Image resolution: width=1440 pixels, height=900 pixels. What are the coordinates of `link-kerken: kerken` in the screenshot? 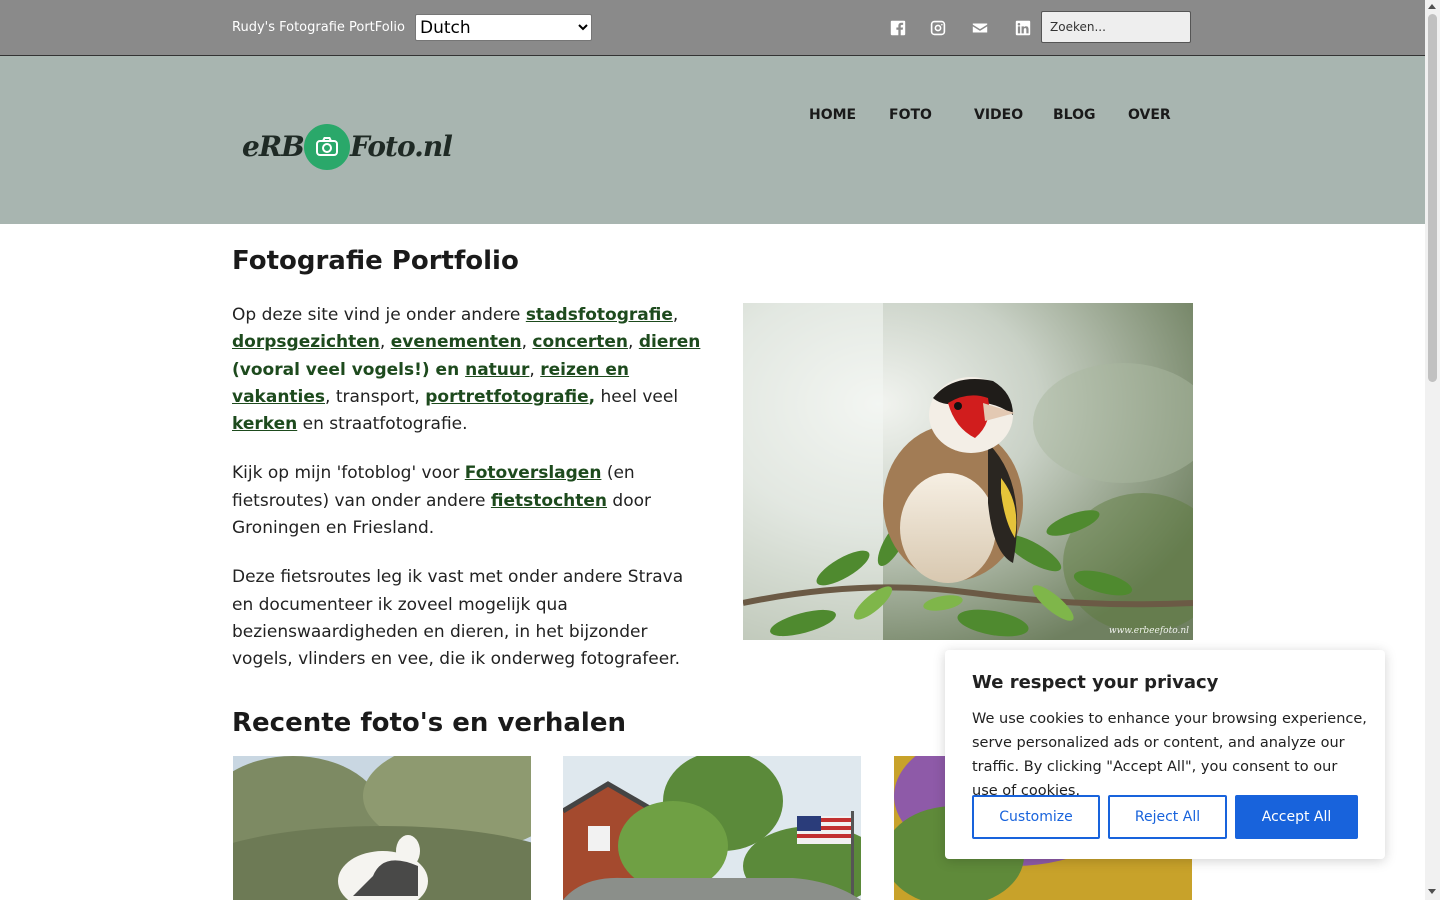 It's located at (264, 424).